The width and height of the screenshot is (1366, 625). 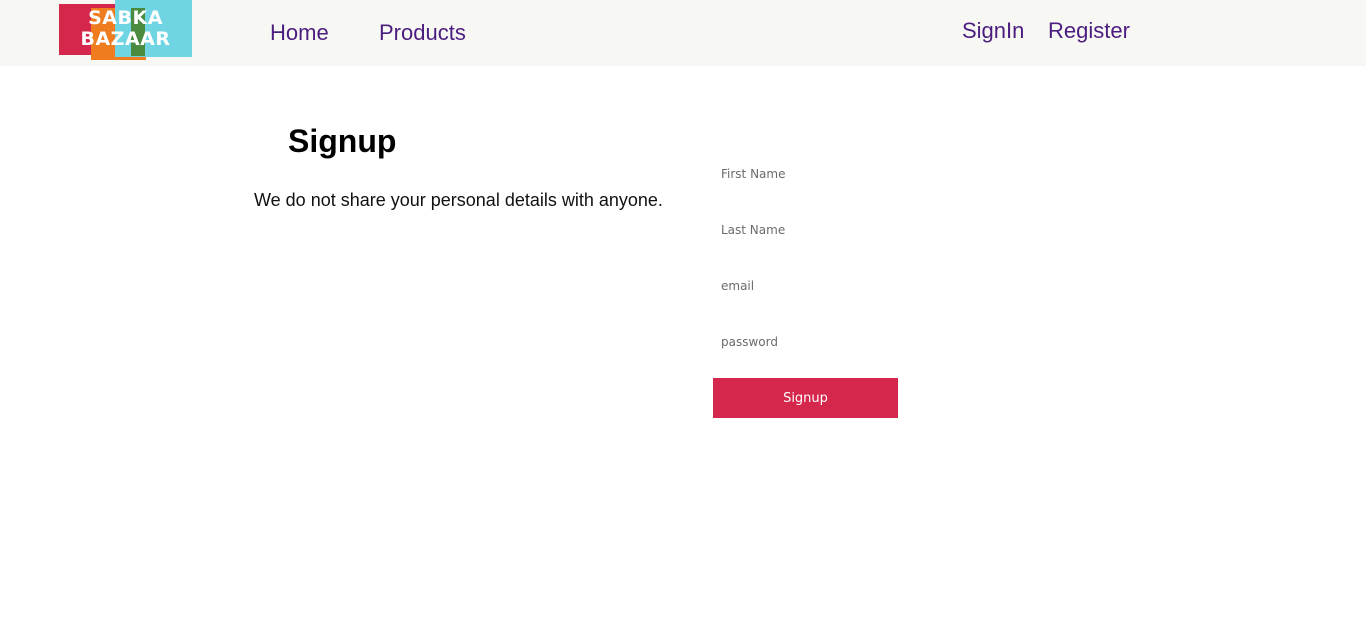 What do you see at coordinates (805, 174) in the screenshot?
I see `first-name-field` at bounding box center [805, 174].